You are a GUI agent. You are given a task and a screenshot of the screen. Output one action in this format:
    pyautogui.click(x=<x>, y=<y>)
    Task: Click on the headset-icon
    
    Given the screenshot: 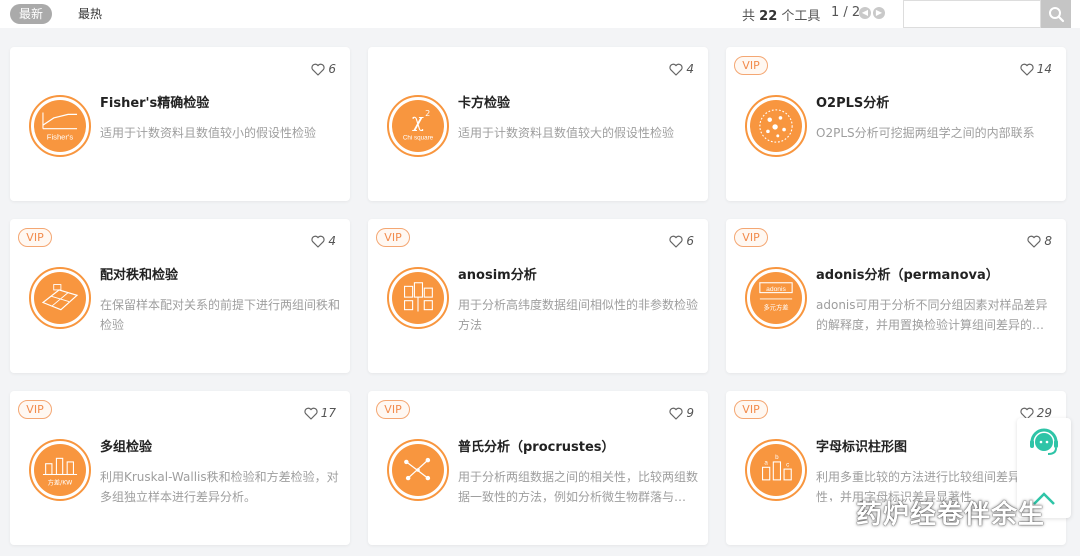 What is the action you would take?
    pyautogui.click(x=1044, y=441)
    